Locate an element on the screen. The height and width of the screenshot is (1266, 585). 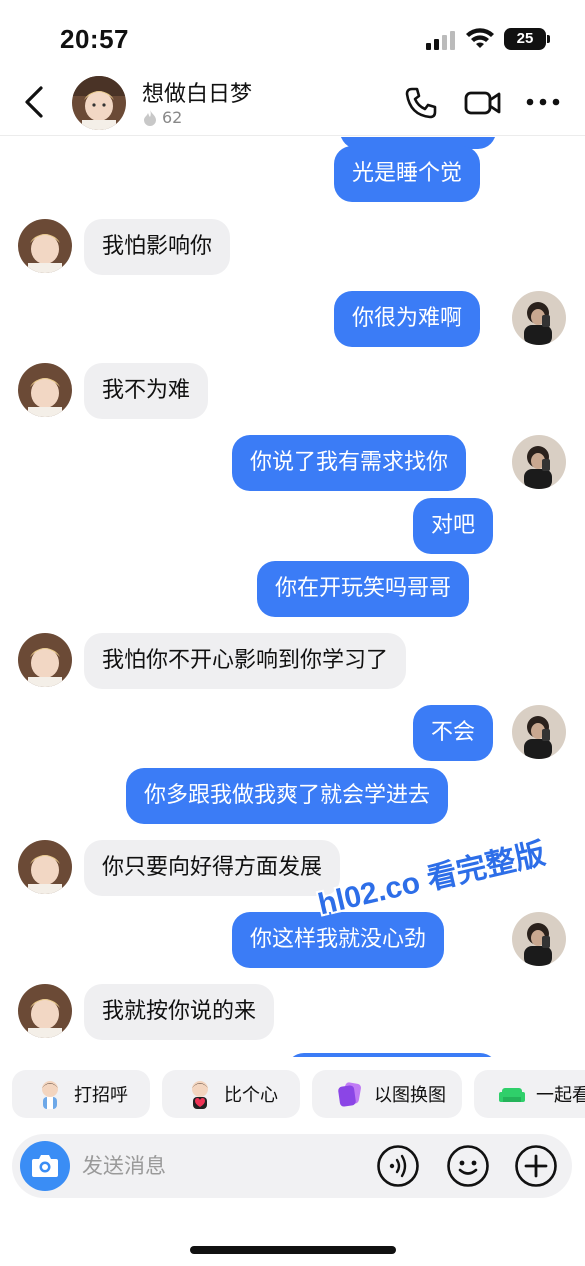
quick-action-watch-together: 一起看 is located at coordinates (529, 1094).